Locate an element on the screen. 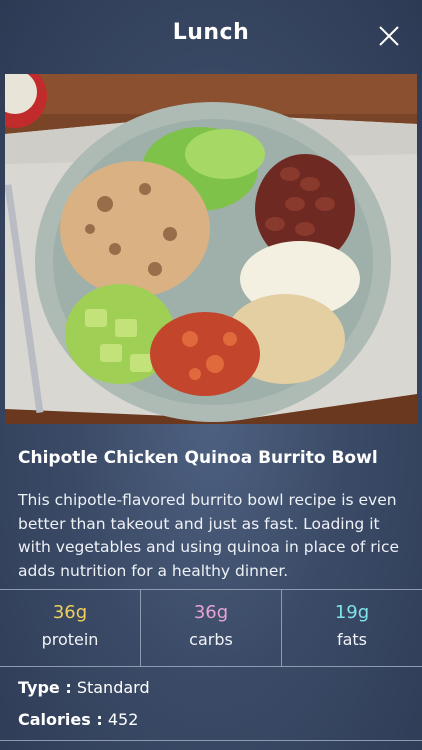  close-button is located at coordinates (389, 36).